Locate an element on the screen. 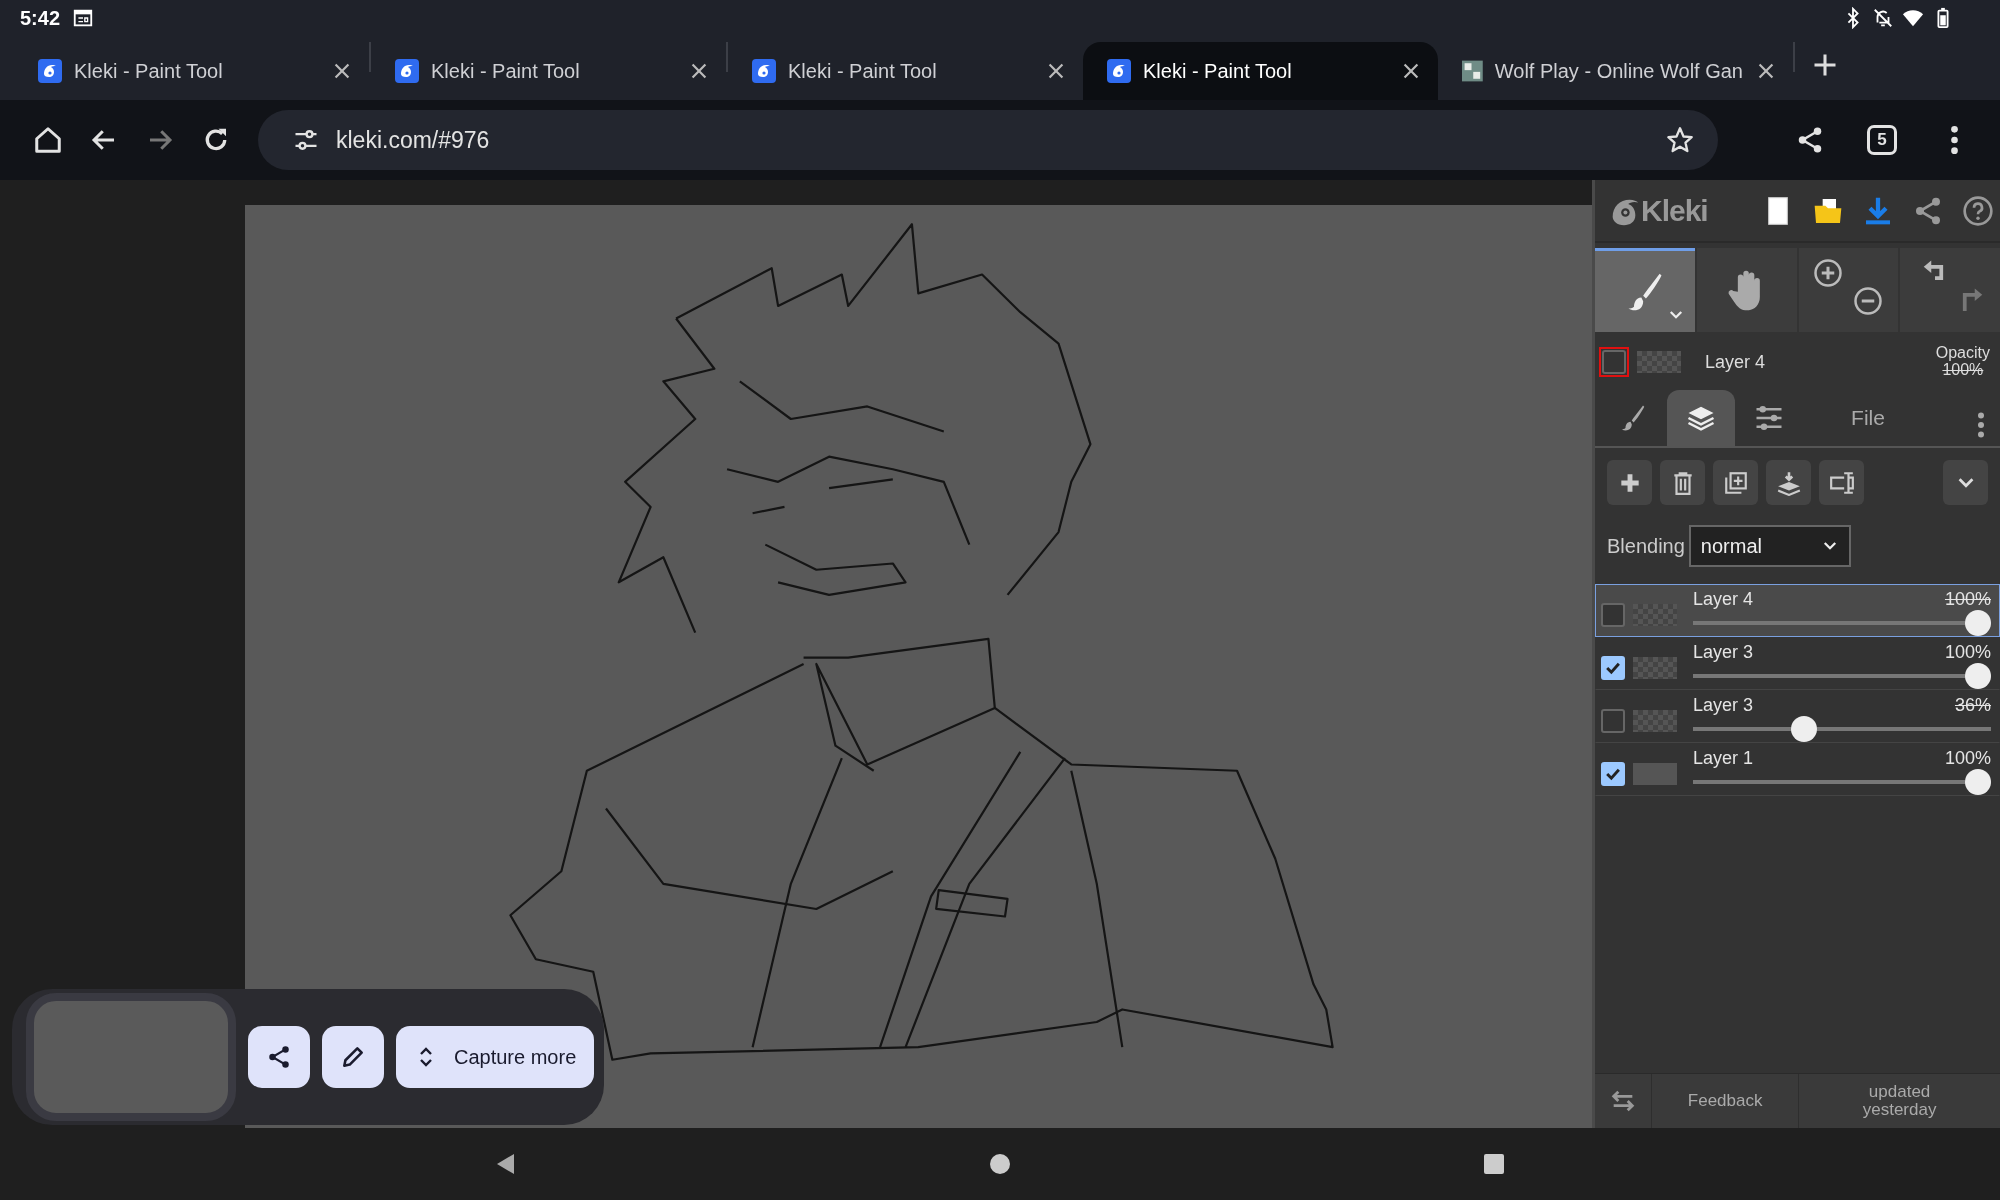 This screenshot has height=1200, width=2000. layer-row: Layer 3 36% is located at coordinates (1797, 716).